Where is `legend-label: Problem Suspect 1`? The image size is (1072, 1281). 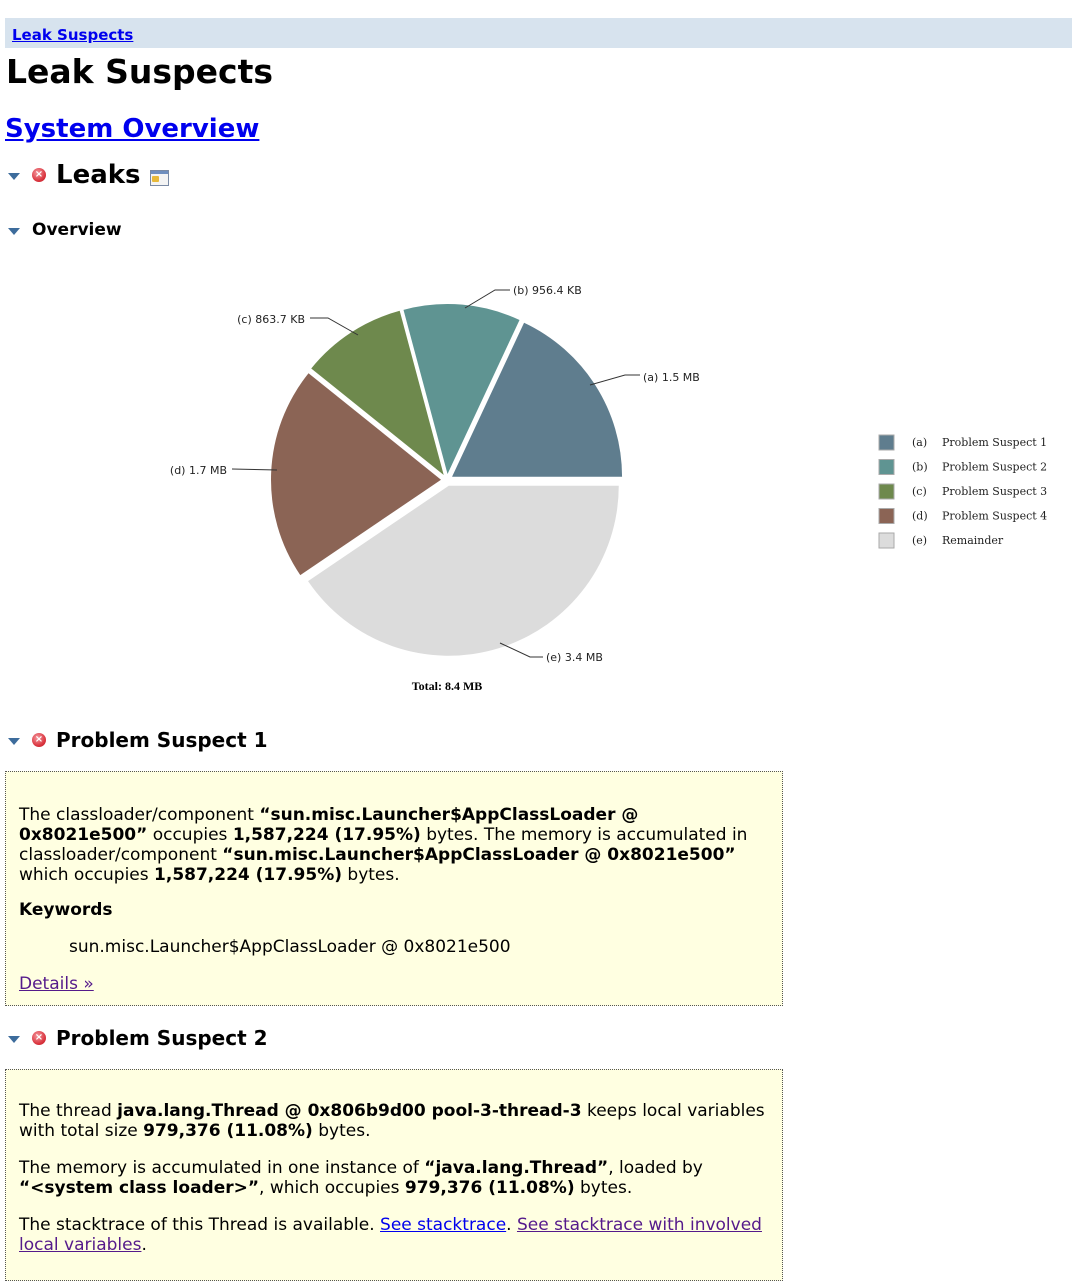 legend-label: Problem Suspect 1 is located at coordinates (994, 442).